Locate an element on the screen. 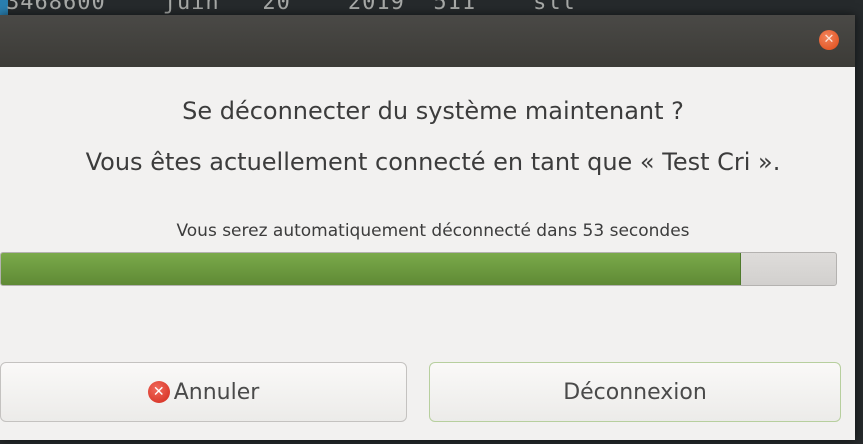  dialog-heading: Se déconnecter du système maintenant ? is located at coordinates (433, 111).